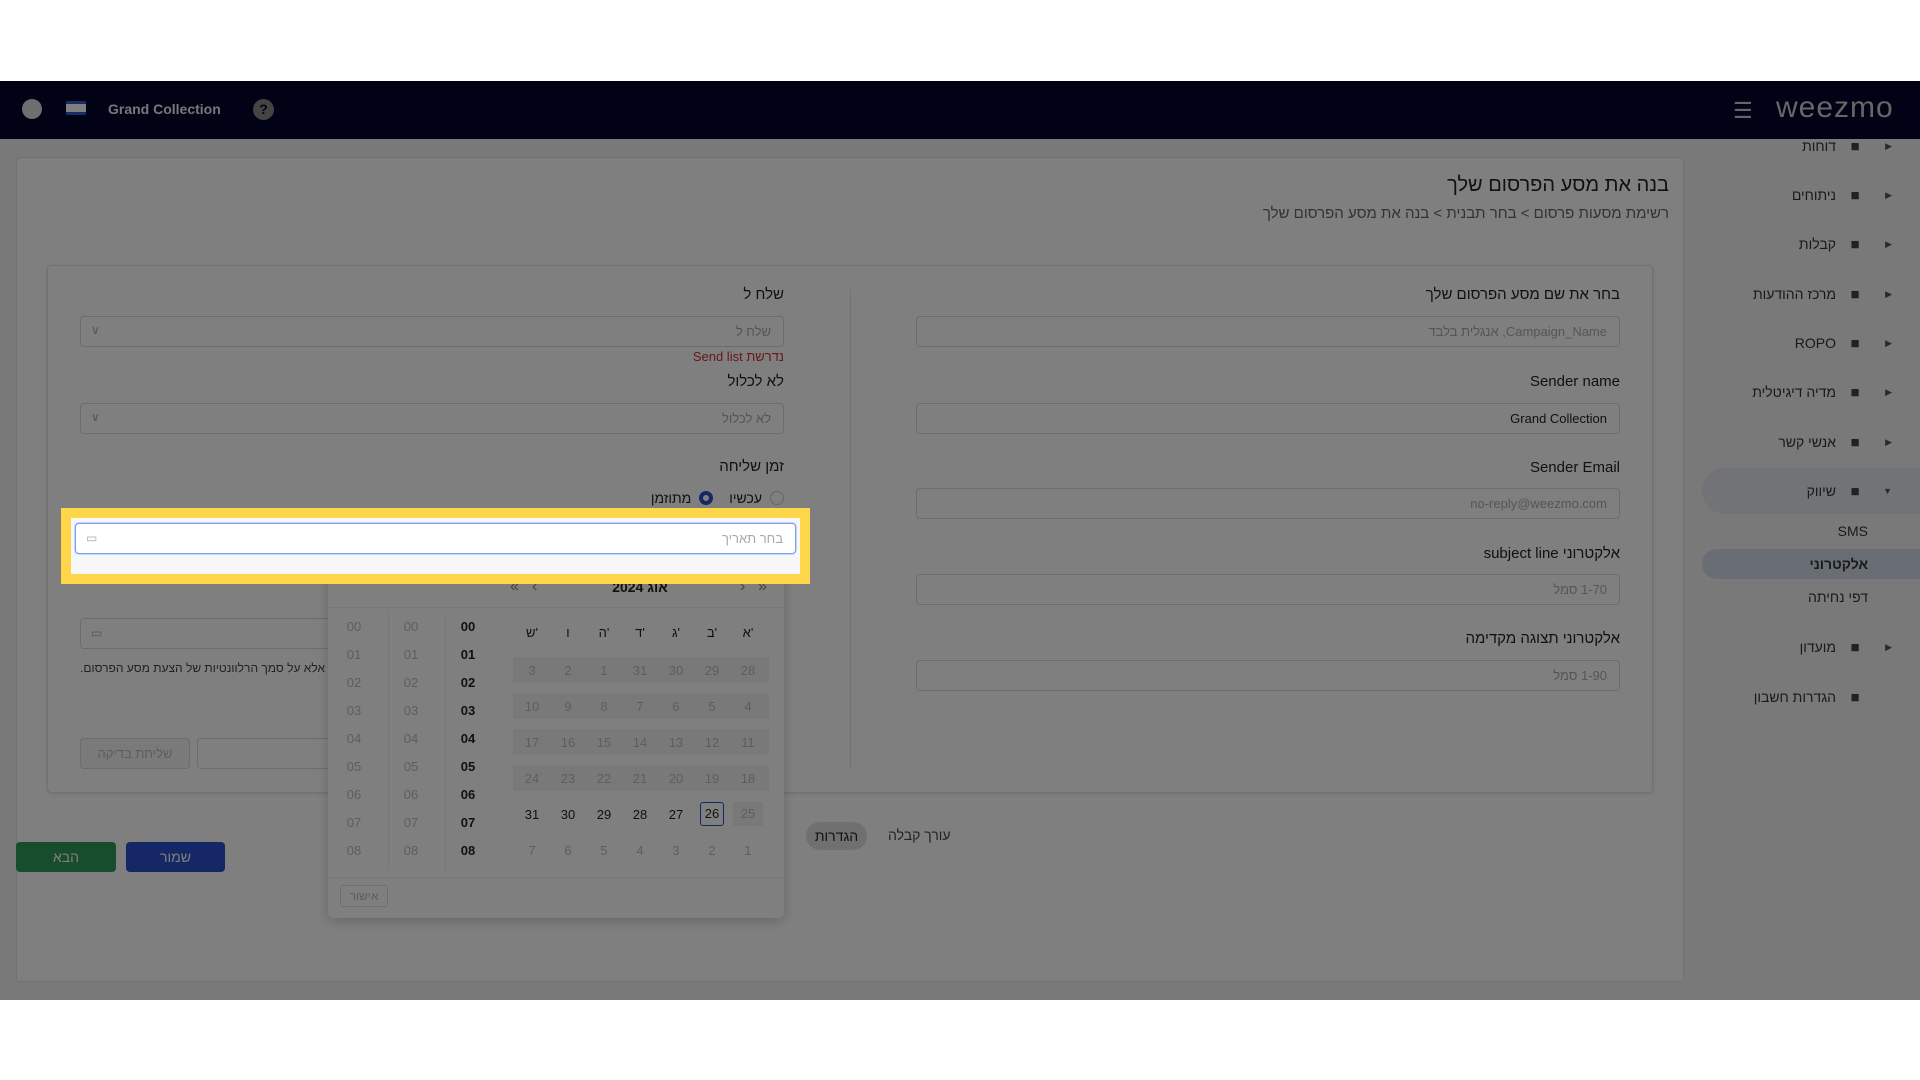 The image size is (1920, 1080). I want to click on tab-receipt-editor: עורך קבלה, so click(919, 835).